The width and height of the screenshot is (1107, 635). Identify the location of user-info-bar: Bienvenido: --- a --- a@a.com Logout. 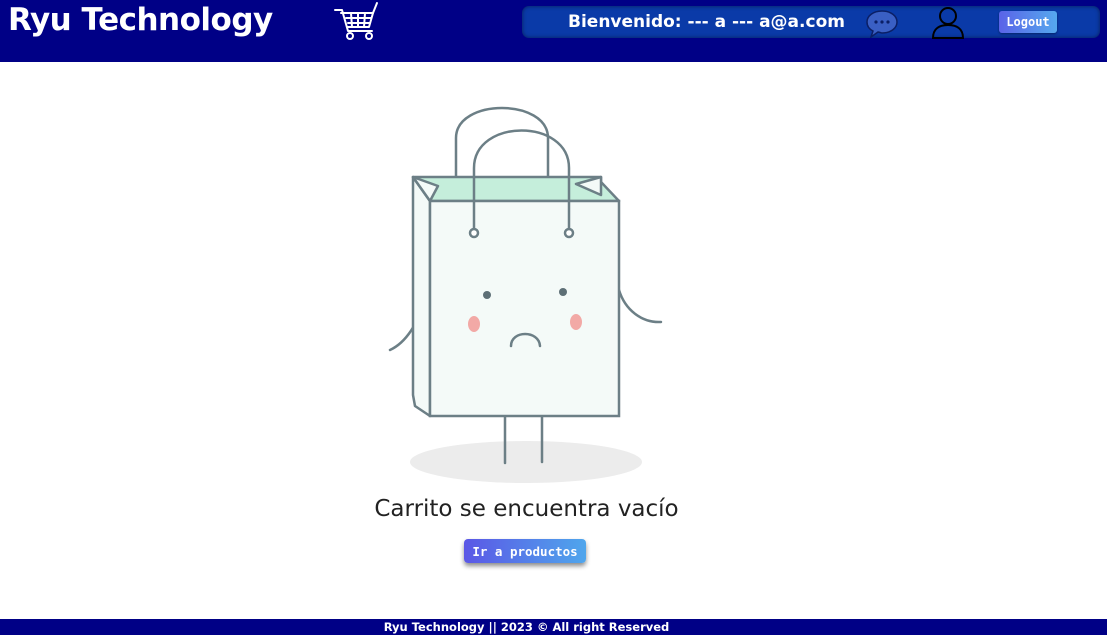
(811, 22).